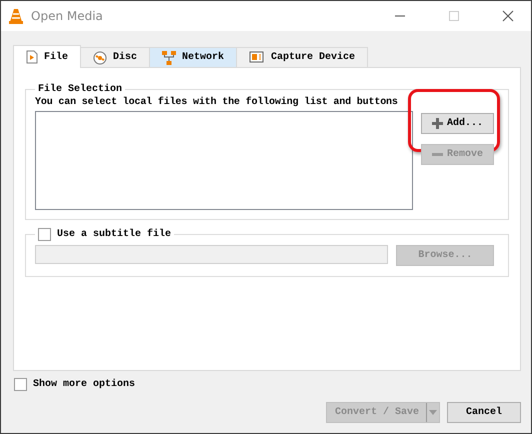 The width and height of the screenshot is (532, 434). What do you see at coordinates (217, 102) in the screenshot?
I see `instruction-text: You can select local files with the following list and buttons` at bounding box center [217, 102].